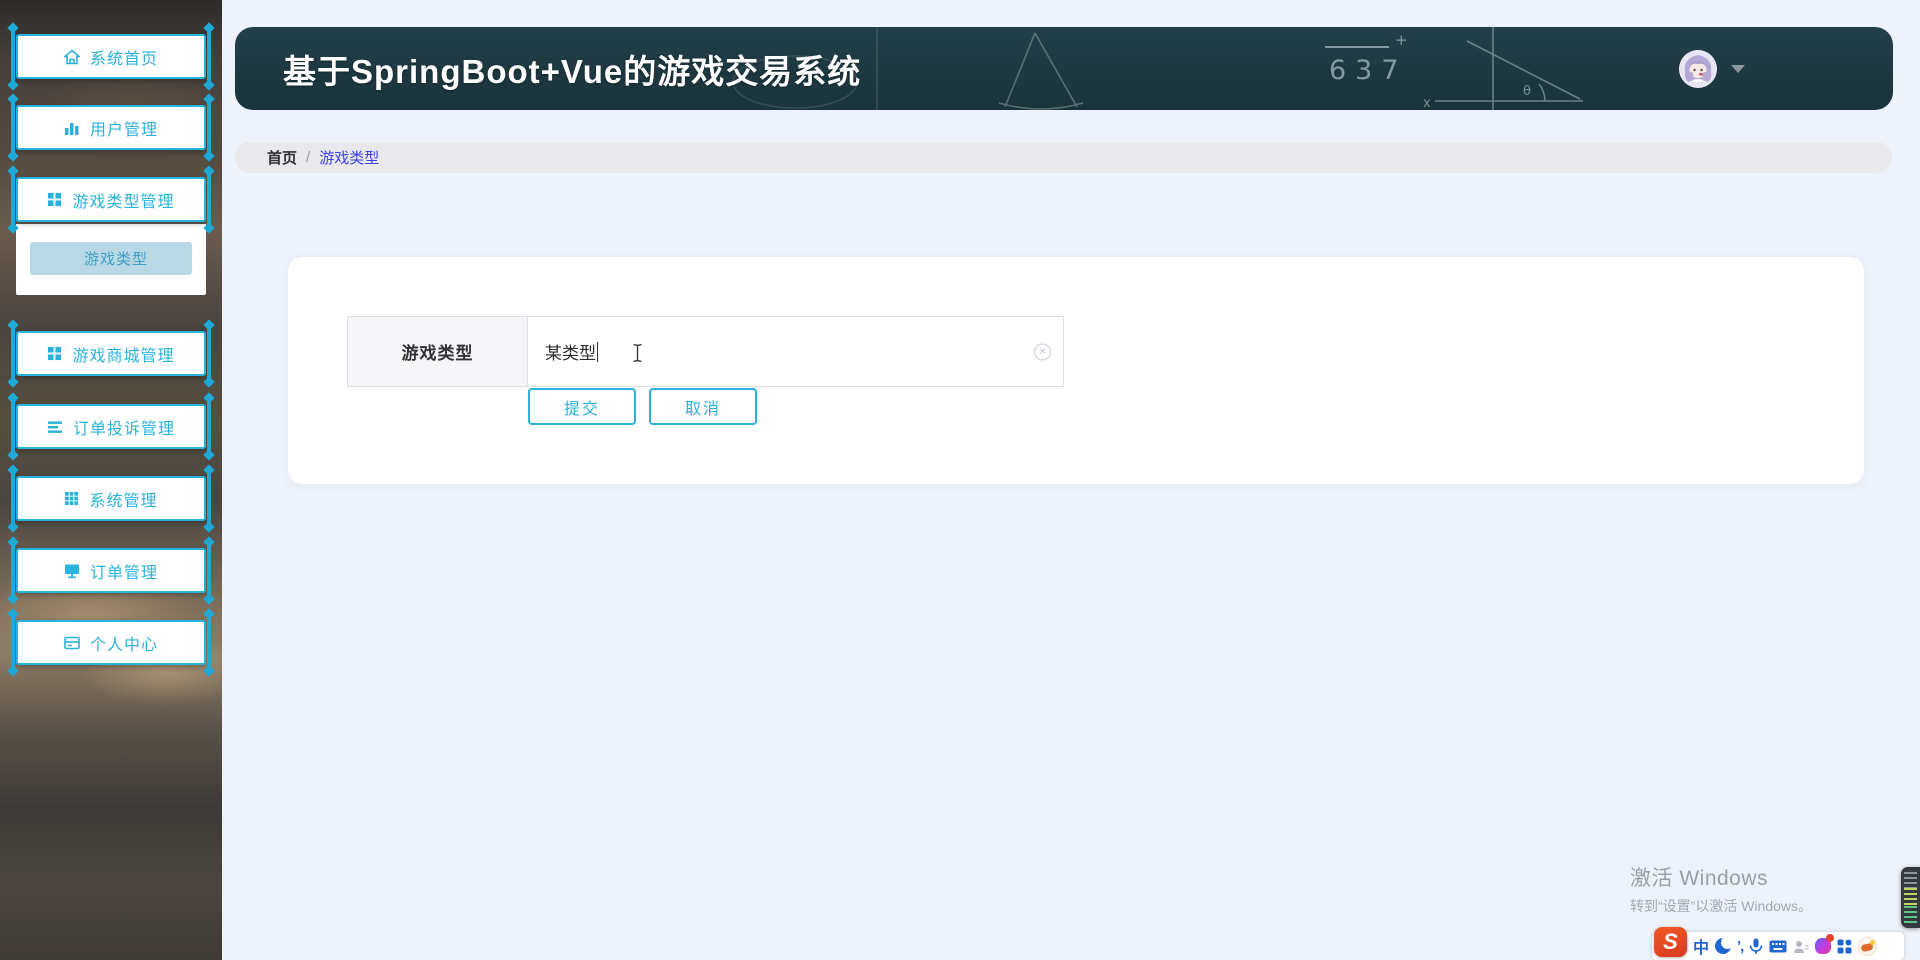 This screenshot has width=1920, height=960. I want to click on breadcrumb-home-link: 首页, so click(282, 157).